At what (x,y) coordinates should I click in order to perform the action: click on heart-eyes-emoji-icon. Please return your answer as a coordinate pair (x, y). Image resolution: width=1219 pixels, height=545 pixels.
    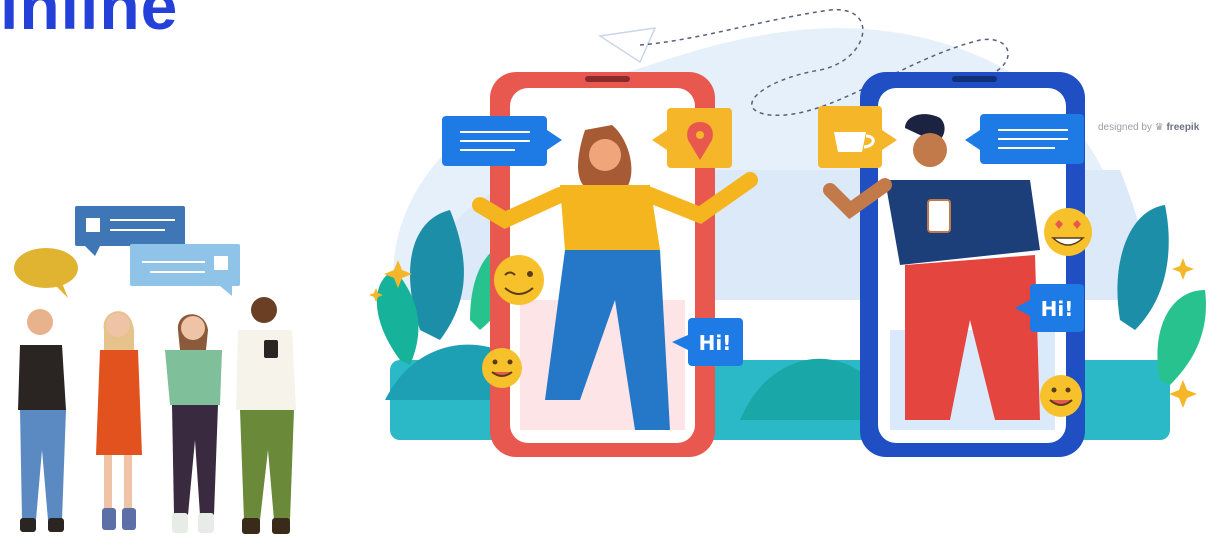
    Looking at the image, I should click on (1068, 232).